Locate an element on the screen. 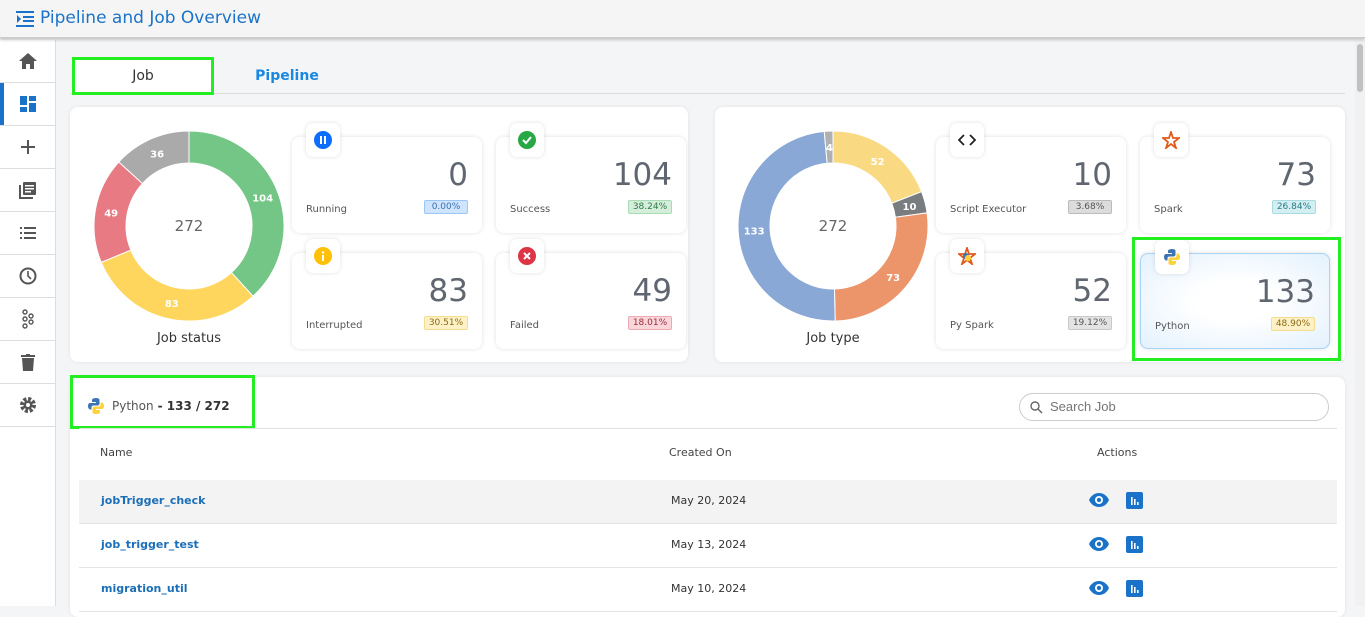 The height and width of the screenshot is (617, 1365). sidebar-item-trash is located at coordinates (27, 362).